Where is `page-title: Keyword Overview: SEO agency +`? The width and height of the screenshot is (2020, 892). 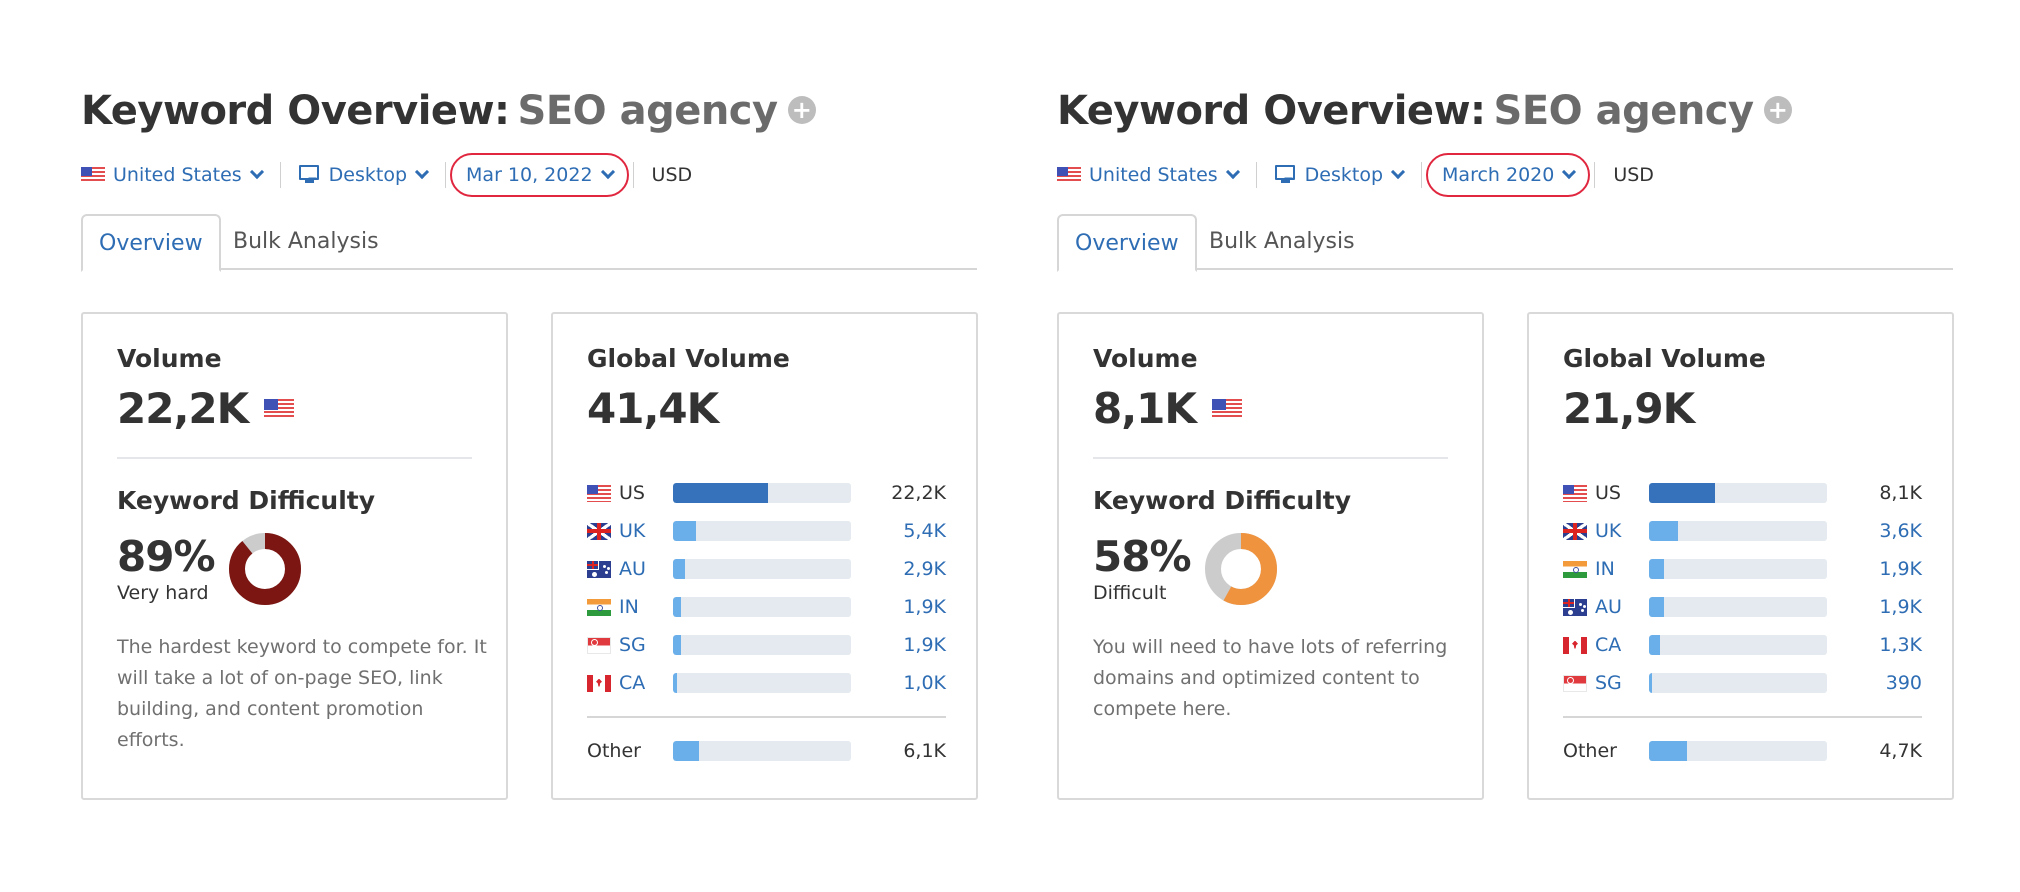
page-title: Keyword Overview: SEO agency + is located at coordinates (448, 111).